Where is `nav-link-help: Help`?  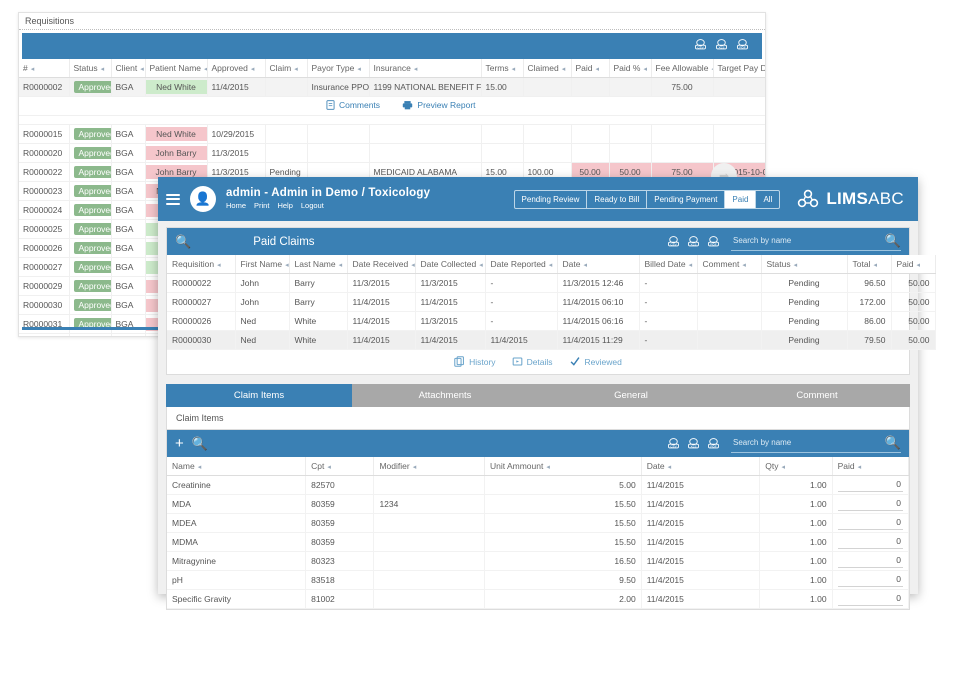 nav-link-help: Help is located at coordinates (284, 206).